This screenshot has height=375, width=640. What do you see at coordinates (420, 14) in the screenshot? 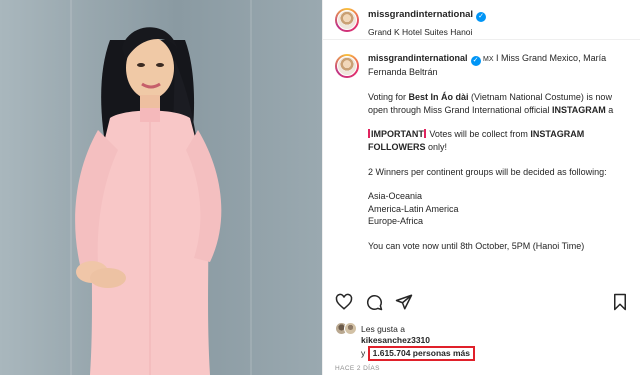
I see `author-username: missgrandinternational` at bounding box center [420, 14].